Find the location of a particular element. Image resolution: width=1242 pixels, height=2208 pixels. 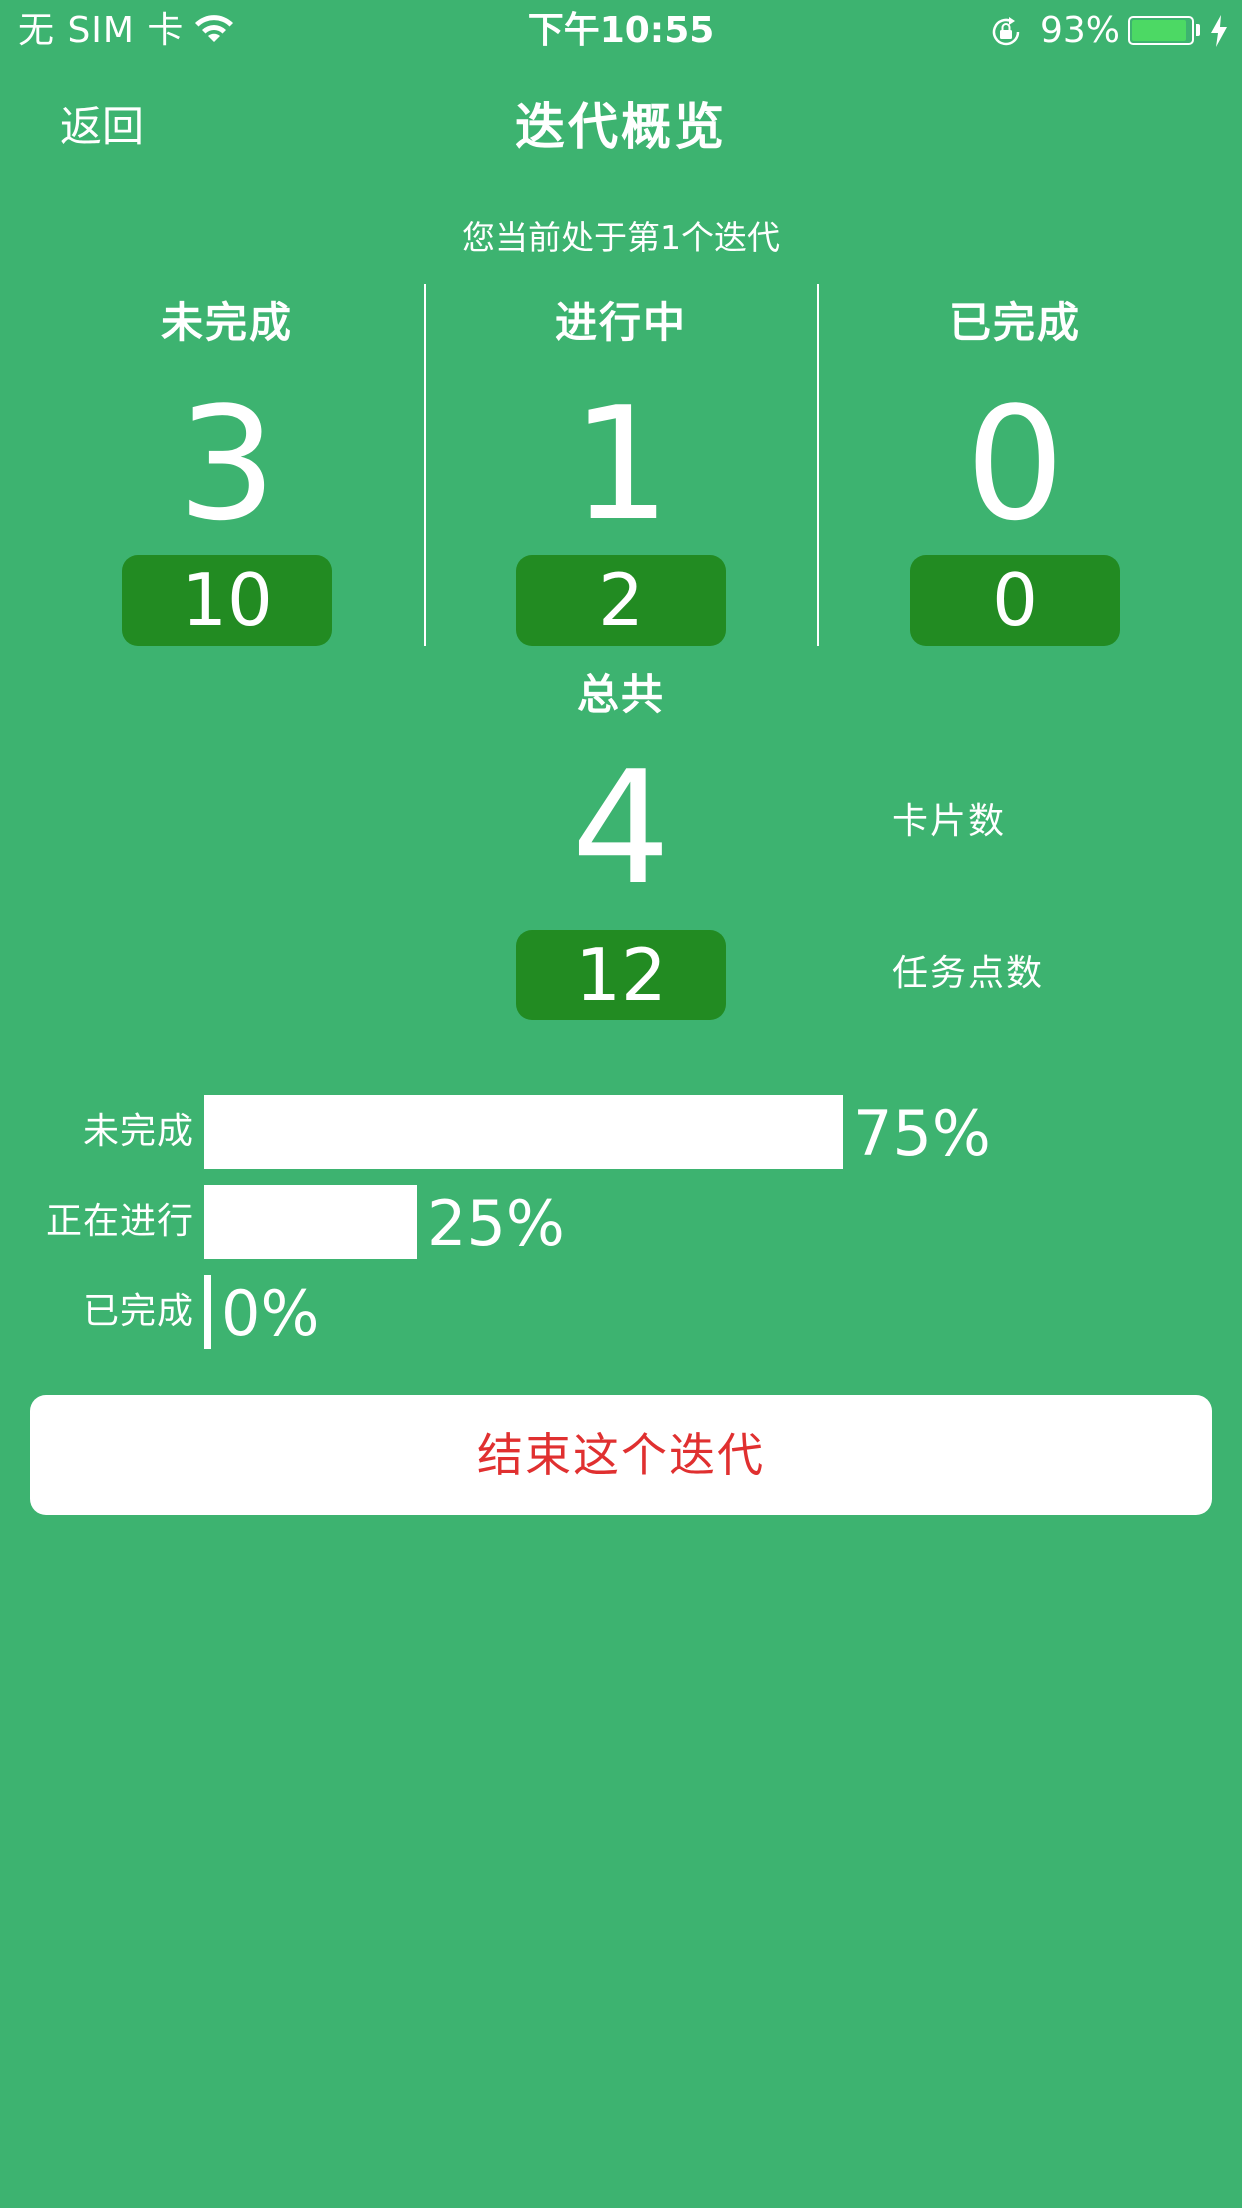

battery-icon is located at coordinates (1161, 30).